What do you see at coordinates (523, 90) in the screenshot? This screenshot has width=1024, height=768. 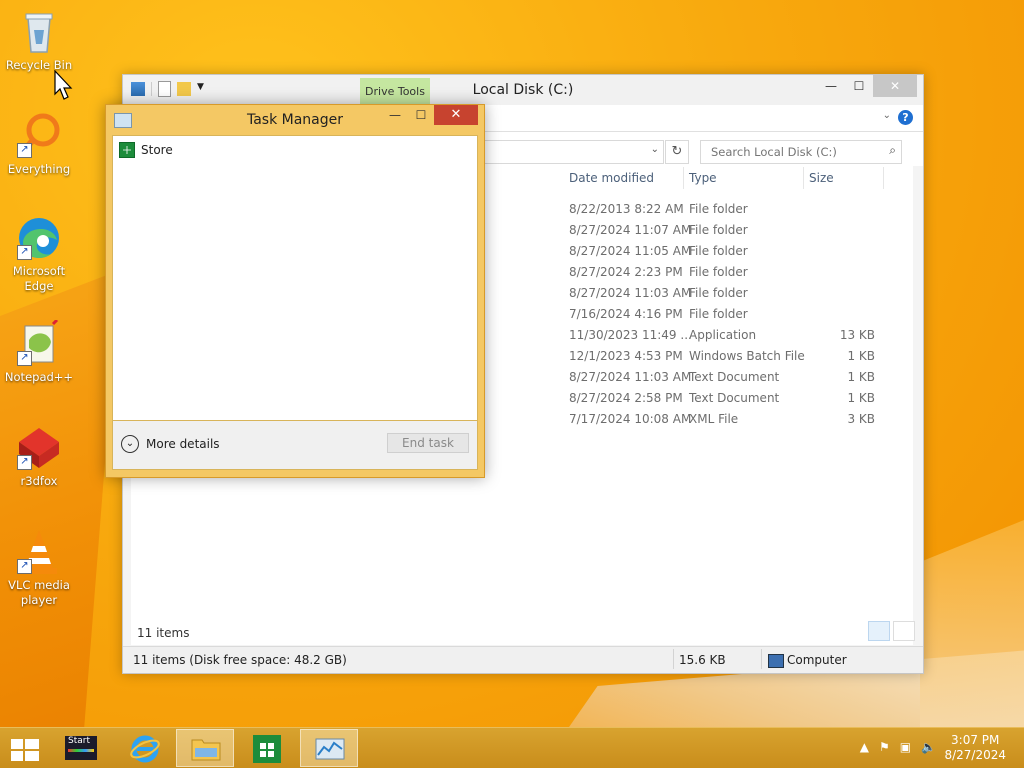 I see `explorer-titlebar: ▼ Drive Tools Local Disk (C:) — ☐ ✕` at bounding box center [523, 90].